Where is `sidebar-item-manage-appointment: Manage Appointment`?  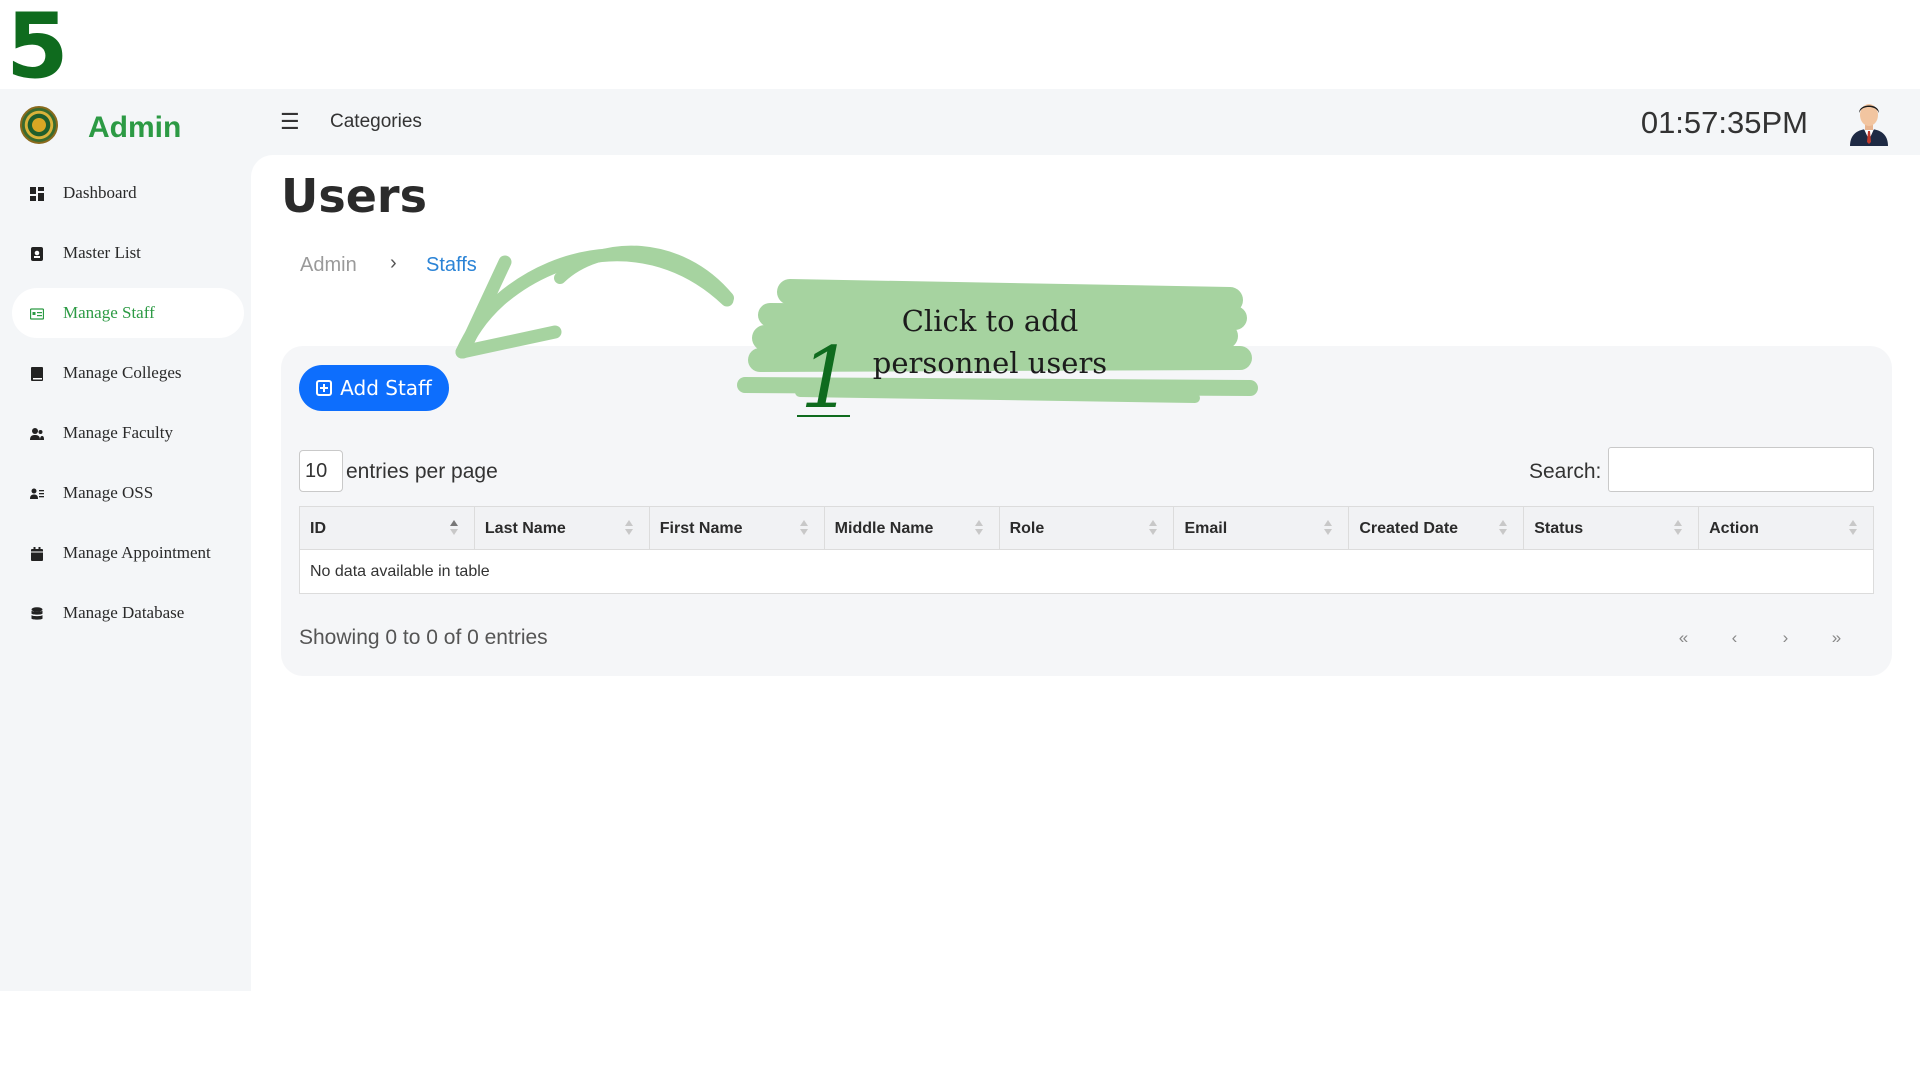
sidebar-item-manage-appointment: Manage Appointment is located at coordinates (128, 553).